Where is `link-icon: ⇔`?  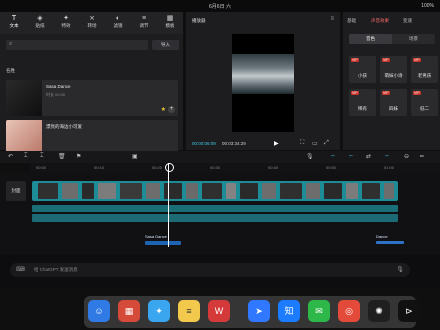 link-icon: ⇔ is located at coordinates (351, 156).